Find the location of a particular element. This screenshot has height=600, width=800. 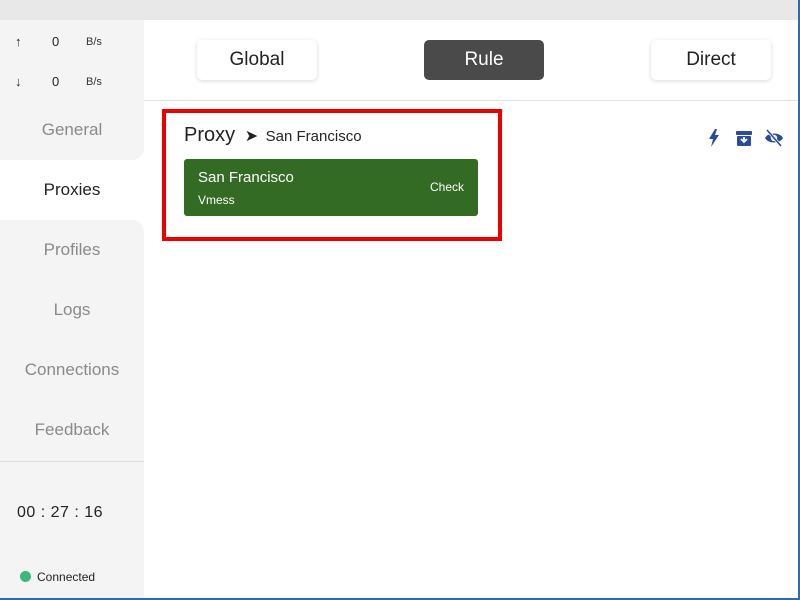

sidebar-item-general: General is located at coordinates (72, 130).